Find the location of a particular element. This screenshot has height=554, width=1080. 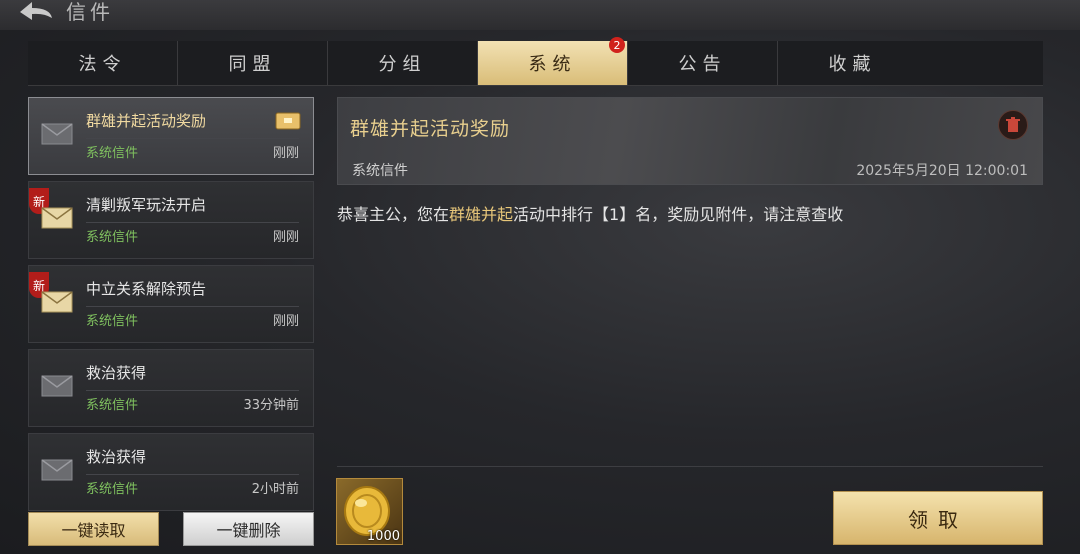

tab-system: 系统 2 is located at coordinates (553, 61).